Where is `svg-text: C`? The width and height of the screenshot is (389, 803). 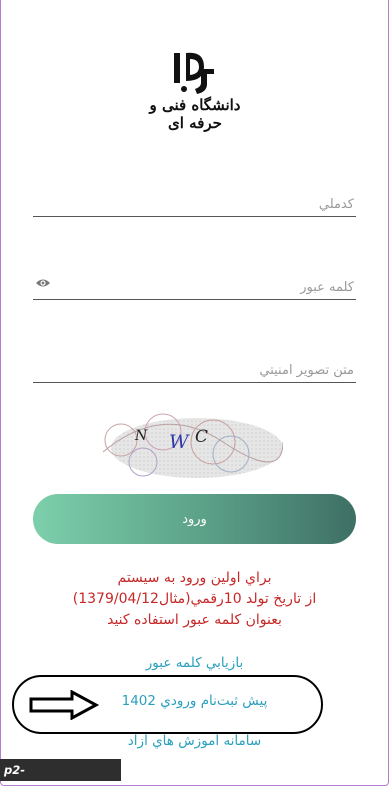 svg-text: C is located at coordinates (201, 437).